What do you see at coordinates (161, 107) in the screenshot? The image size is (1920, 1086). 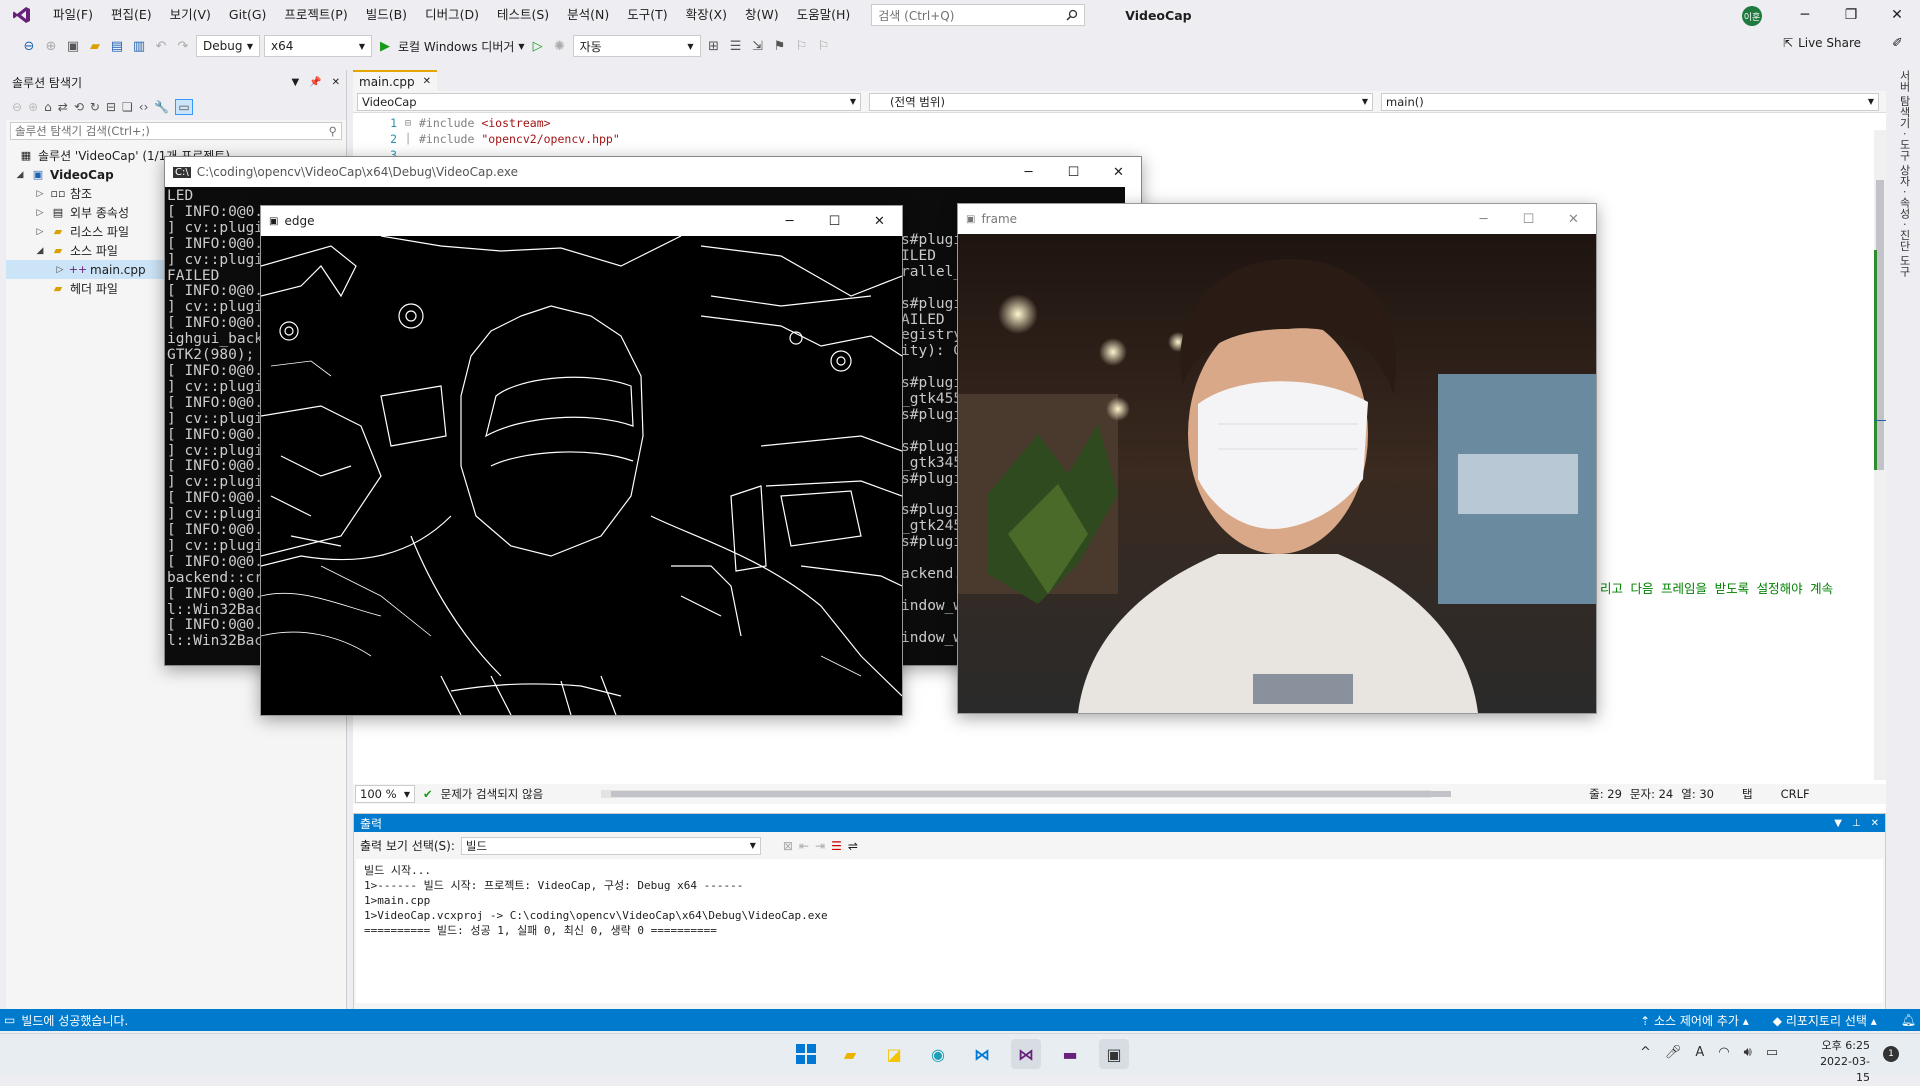 I see `wrench-icon: 🔧` at bounding box center [161, 107].